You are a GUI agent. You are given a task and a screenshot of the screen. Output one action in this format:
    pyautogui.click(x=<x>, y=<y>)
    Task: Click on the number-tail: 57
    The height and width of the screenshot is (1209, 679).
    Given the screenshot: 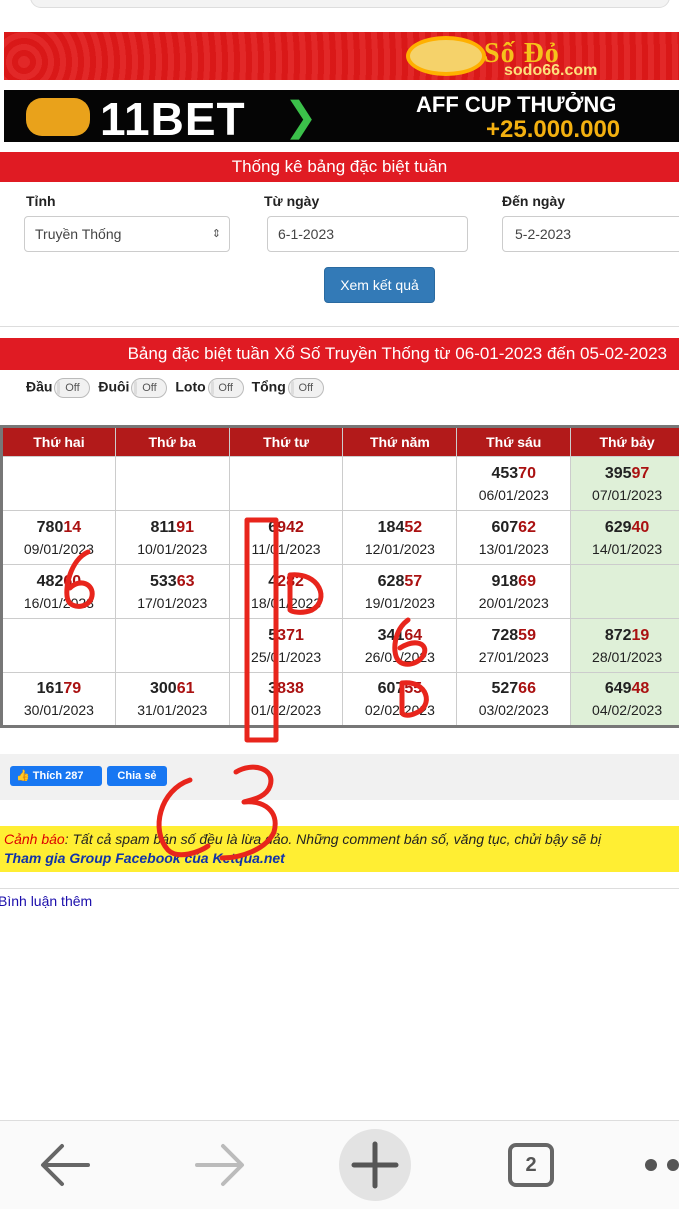 What is the action you would take?
    pyautogui.click(x=413, y=581)
    